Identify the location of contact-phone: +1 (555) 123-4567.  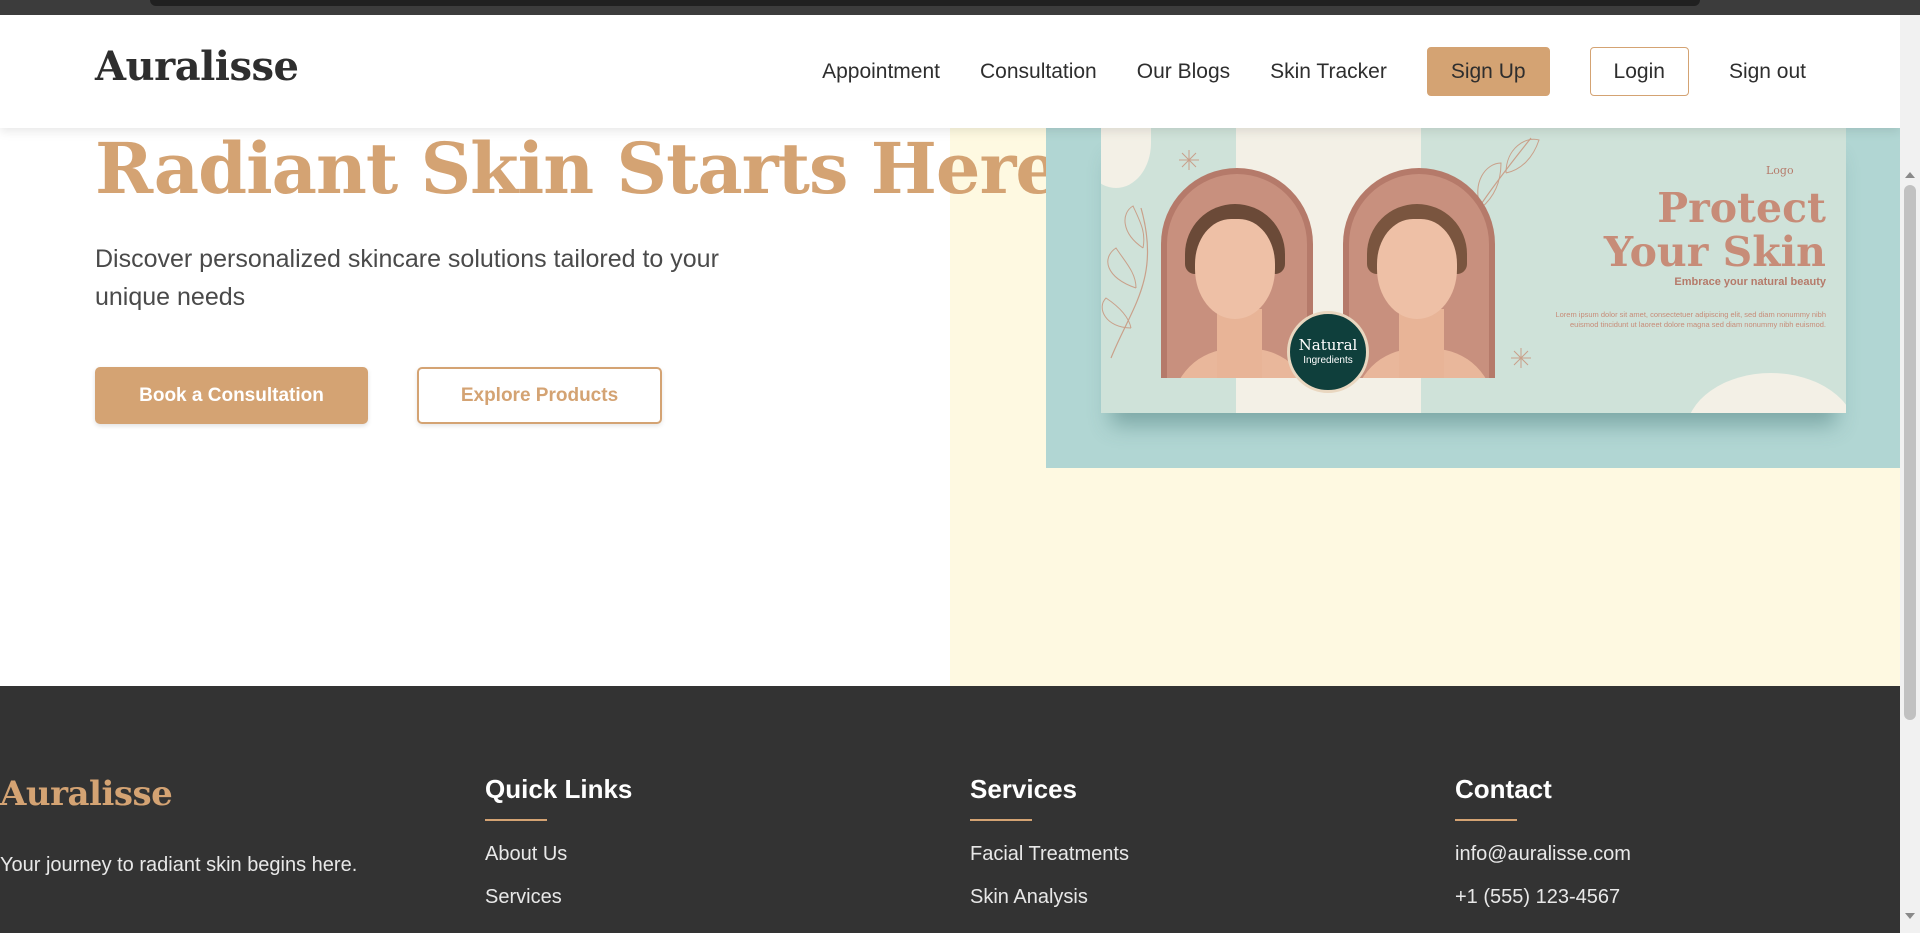
(1543, 897).